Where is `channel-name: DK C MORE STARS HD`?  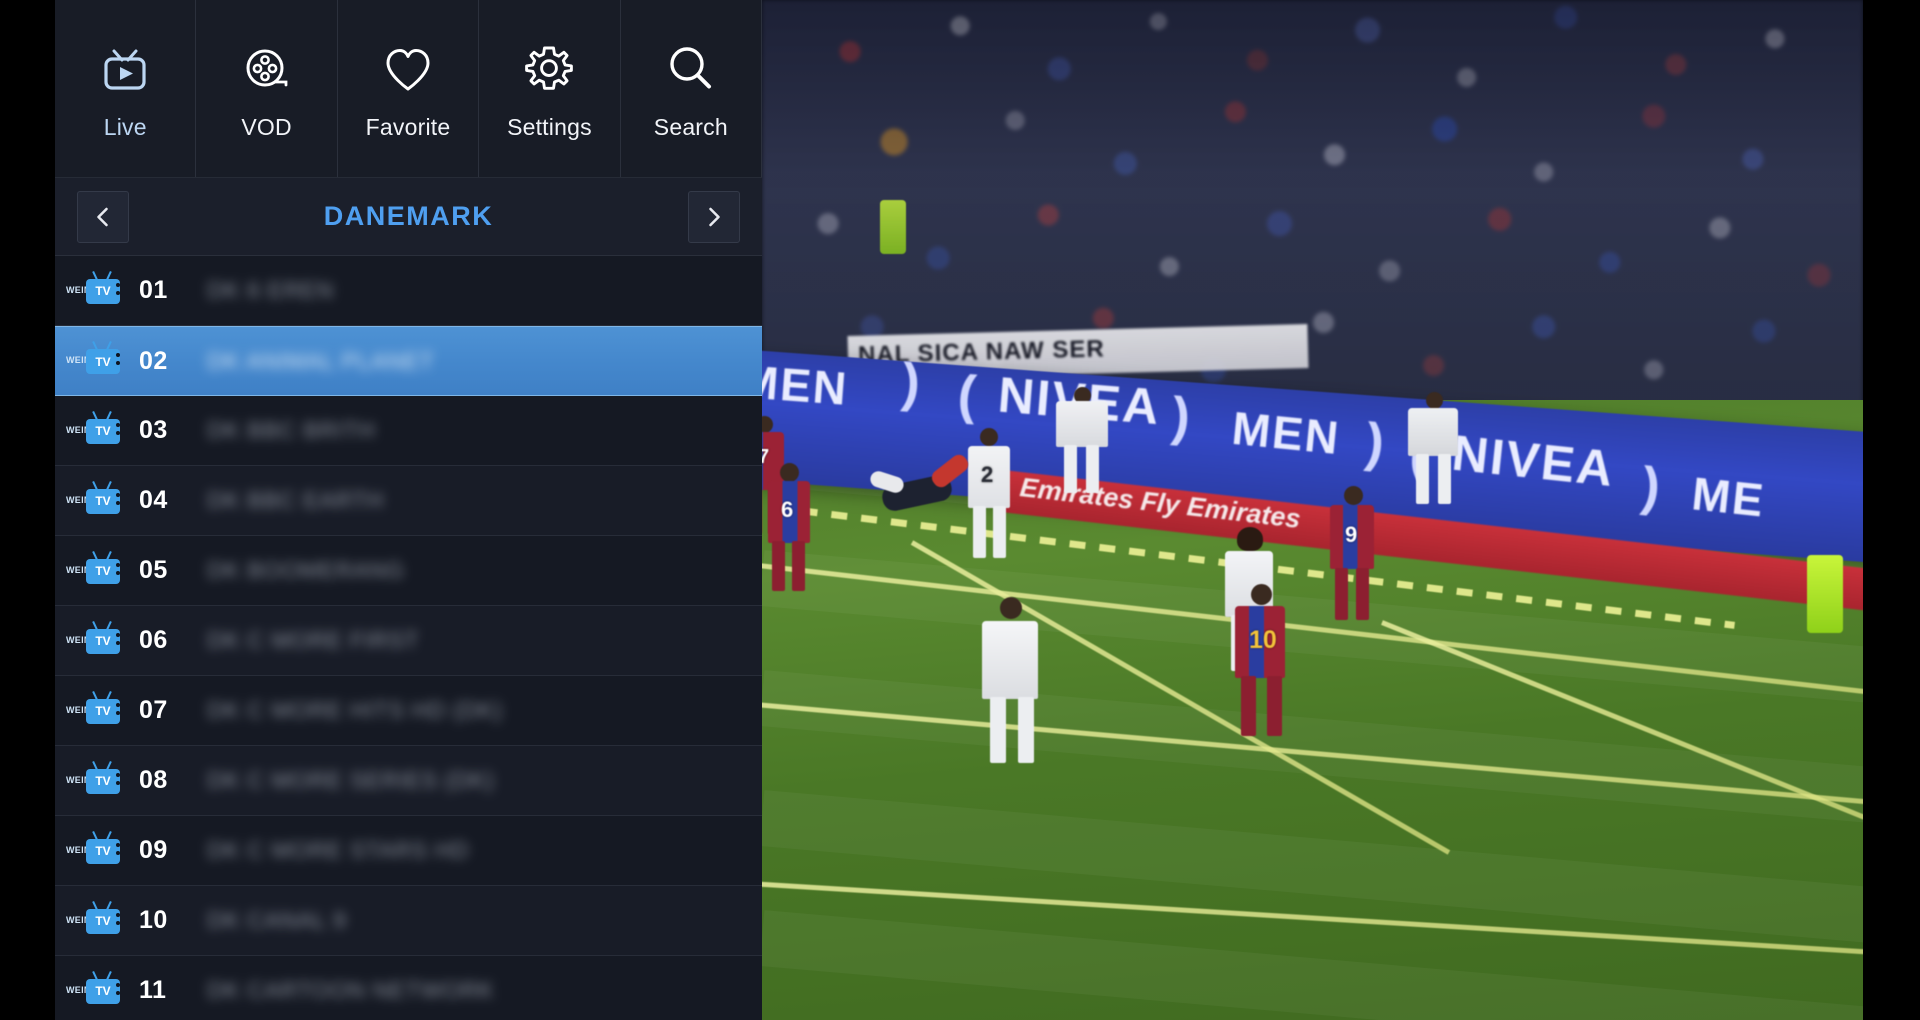
channel-name: DK C MORE STARS HD is located at coordinates (338, 850).